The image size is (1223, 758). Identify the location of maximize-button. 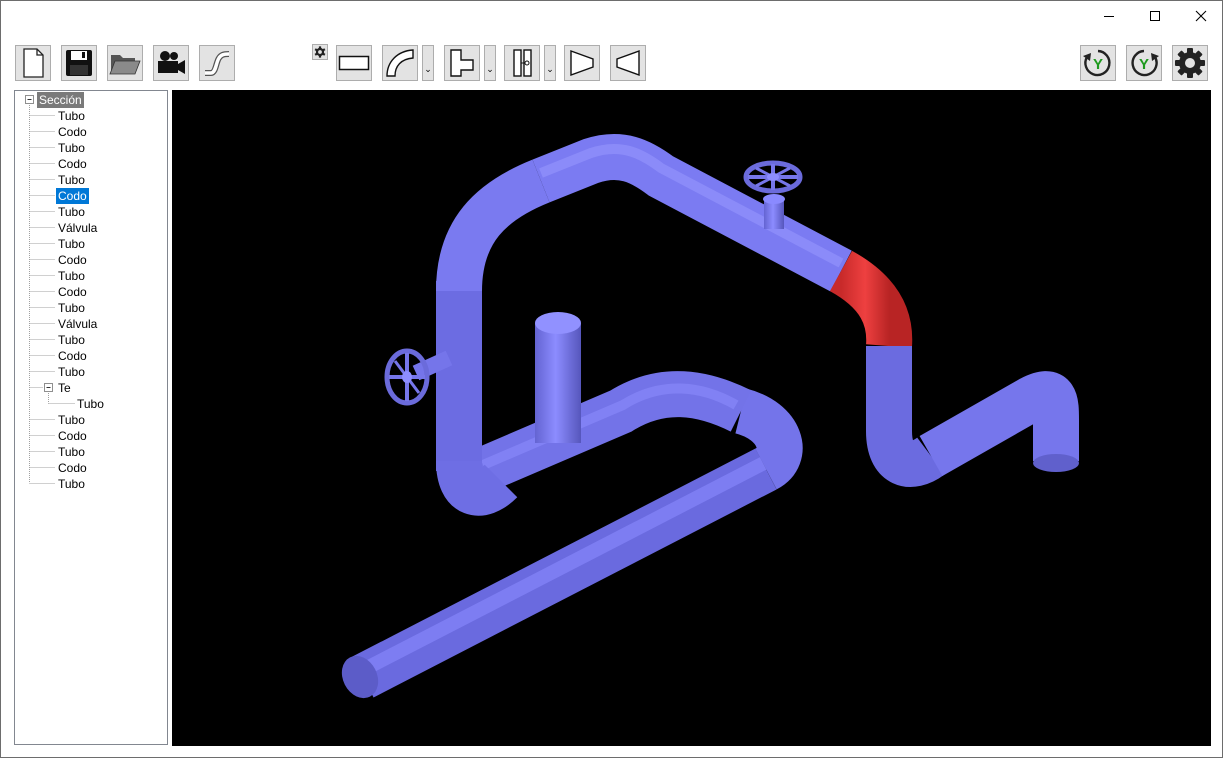
(1155, 16).